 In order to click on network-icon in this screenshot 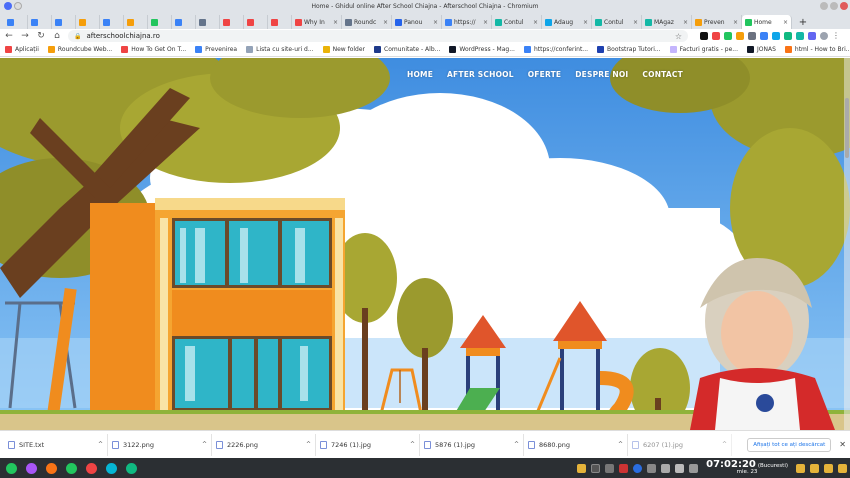, I will do `click(680, 468)`.